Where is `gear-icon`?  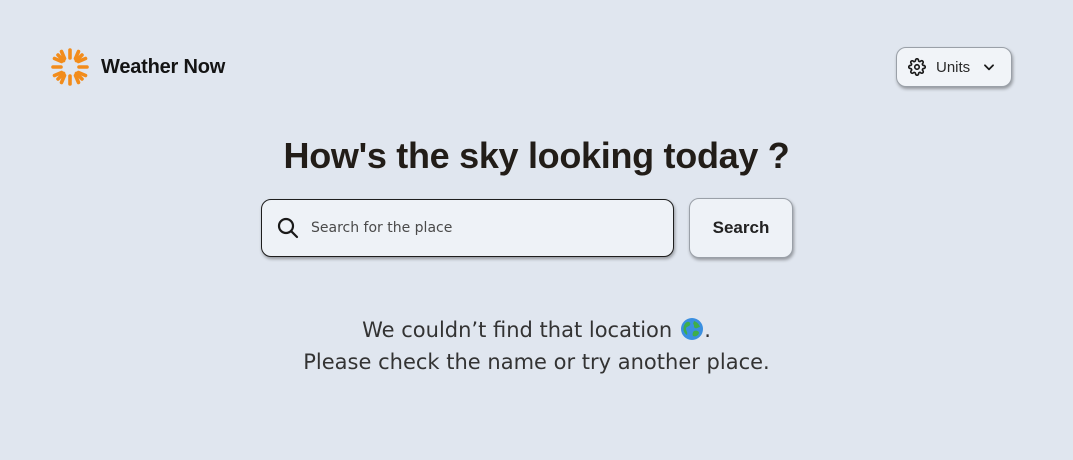
gear-icon is located at coordinates (917, 67).